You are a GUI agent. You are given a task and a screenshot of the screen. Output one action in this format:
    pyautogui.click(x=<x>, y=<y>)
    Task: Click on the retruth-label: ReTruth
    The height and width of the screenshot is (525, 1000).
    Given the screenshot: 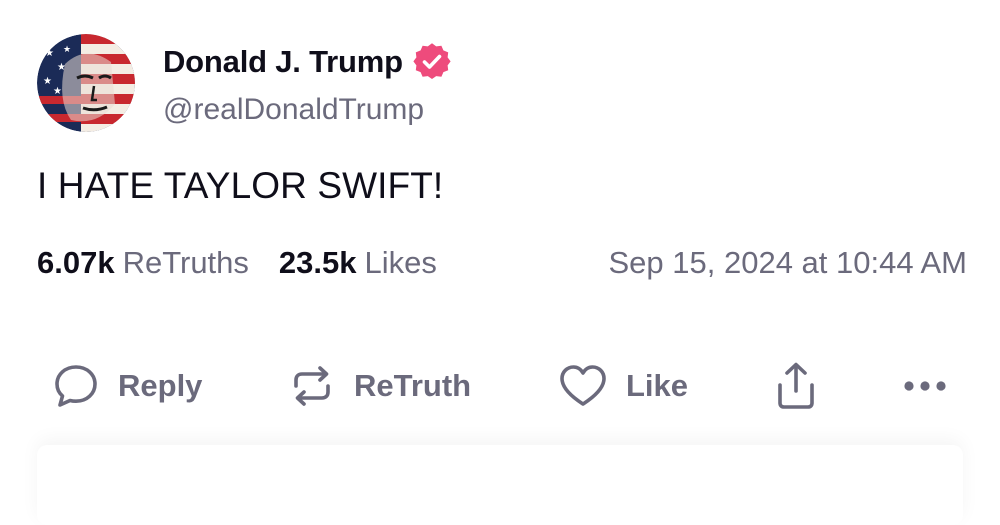 What is the action you would take?
    pyautogui.click(x=413, y=385)
    